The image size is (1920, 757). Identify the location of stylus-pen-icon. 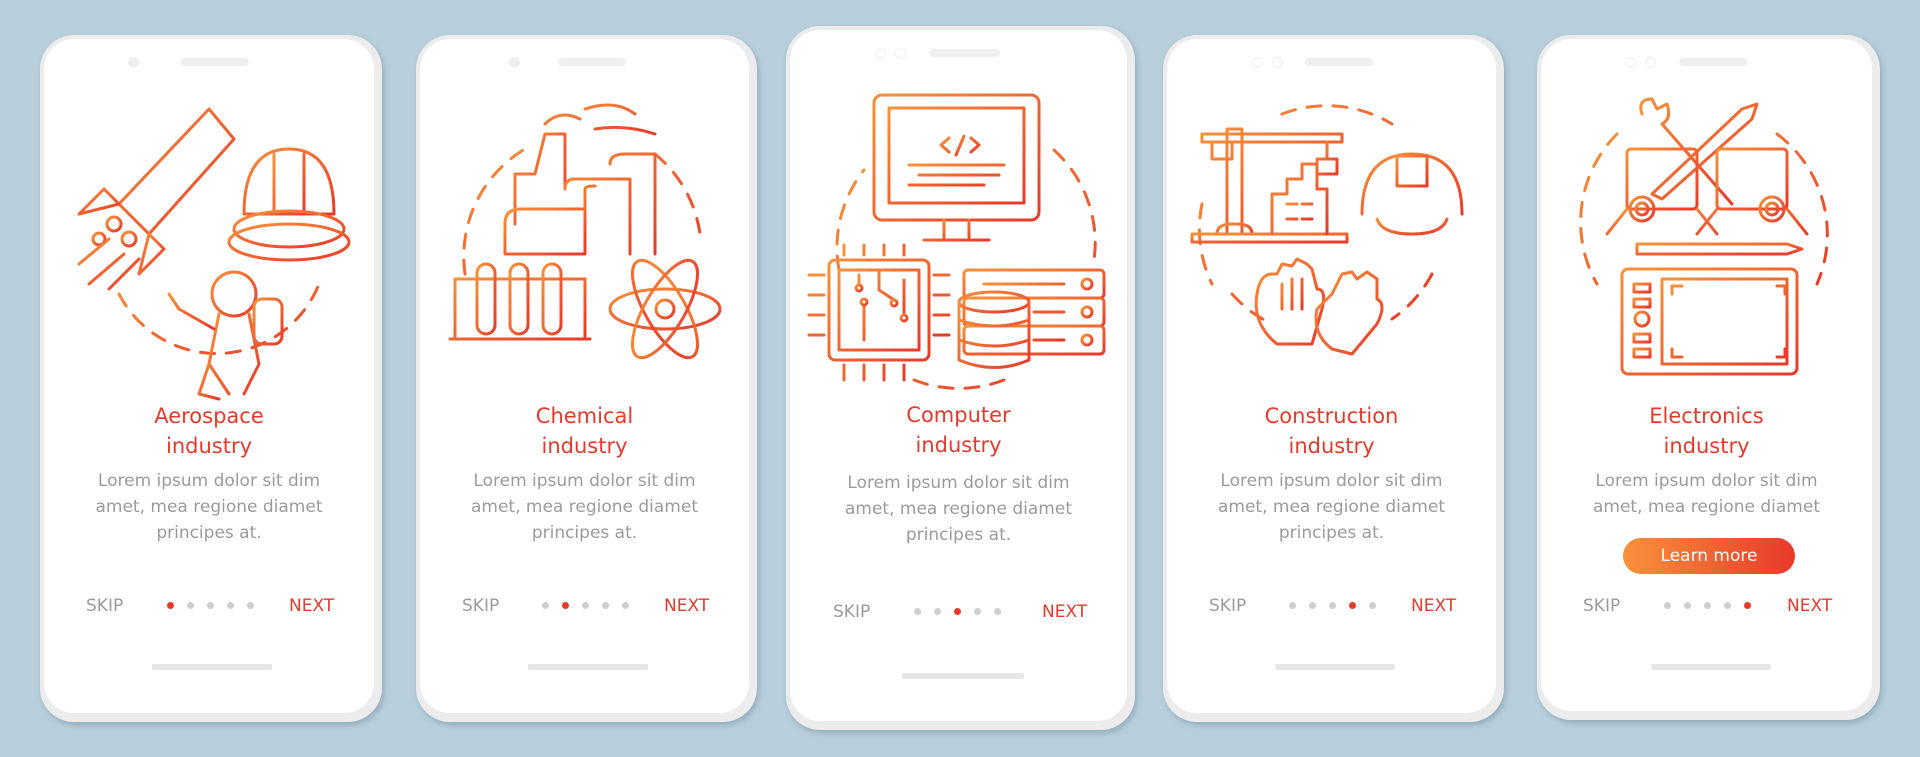
(1719, 249).